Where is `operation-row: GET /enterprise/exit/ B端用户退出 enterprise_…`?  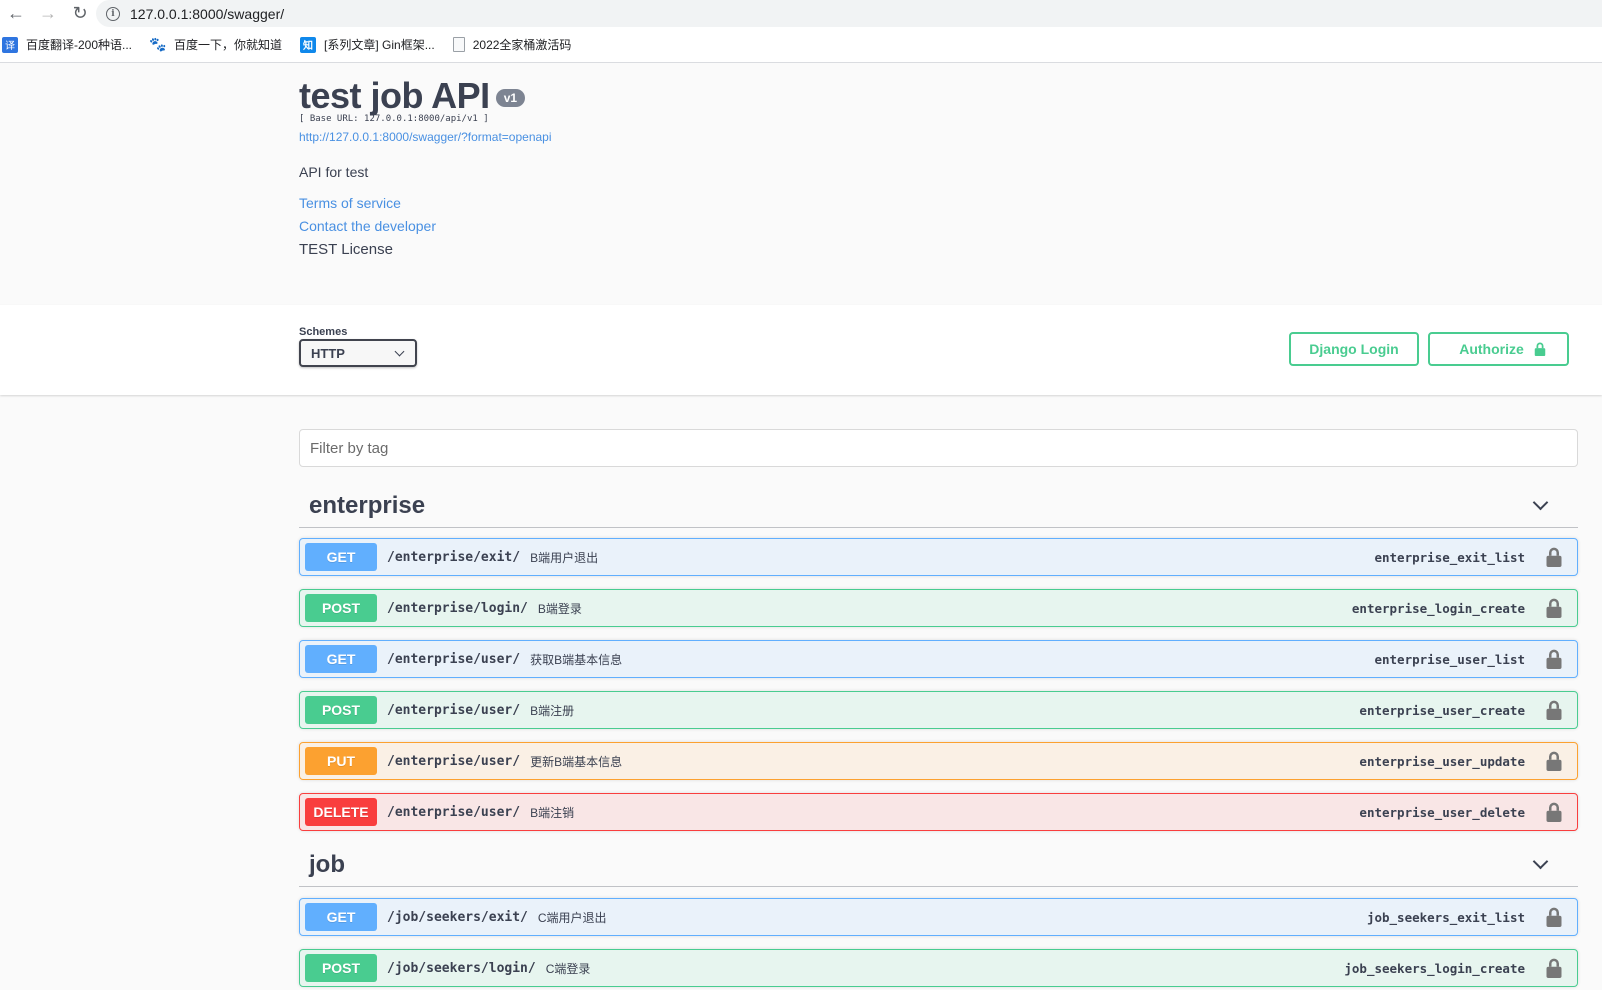 operation-row: GET /enterprise/exit/ B端用户退出 enterprise_… is located at coordinates (938, 557).